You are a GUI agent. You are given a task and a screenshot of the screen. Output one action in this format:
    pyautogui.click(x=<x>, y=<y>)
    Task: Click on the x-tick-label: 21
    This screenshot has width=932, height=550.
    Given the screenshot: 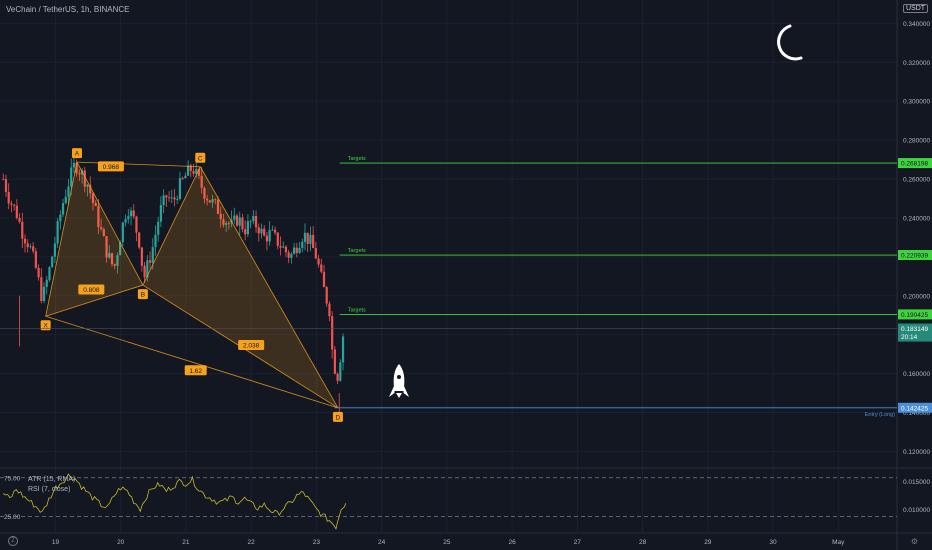 What is the action you would take?
    pyautogui.click(x=186, y=542)
    